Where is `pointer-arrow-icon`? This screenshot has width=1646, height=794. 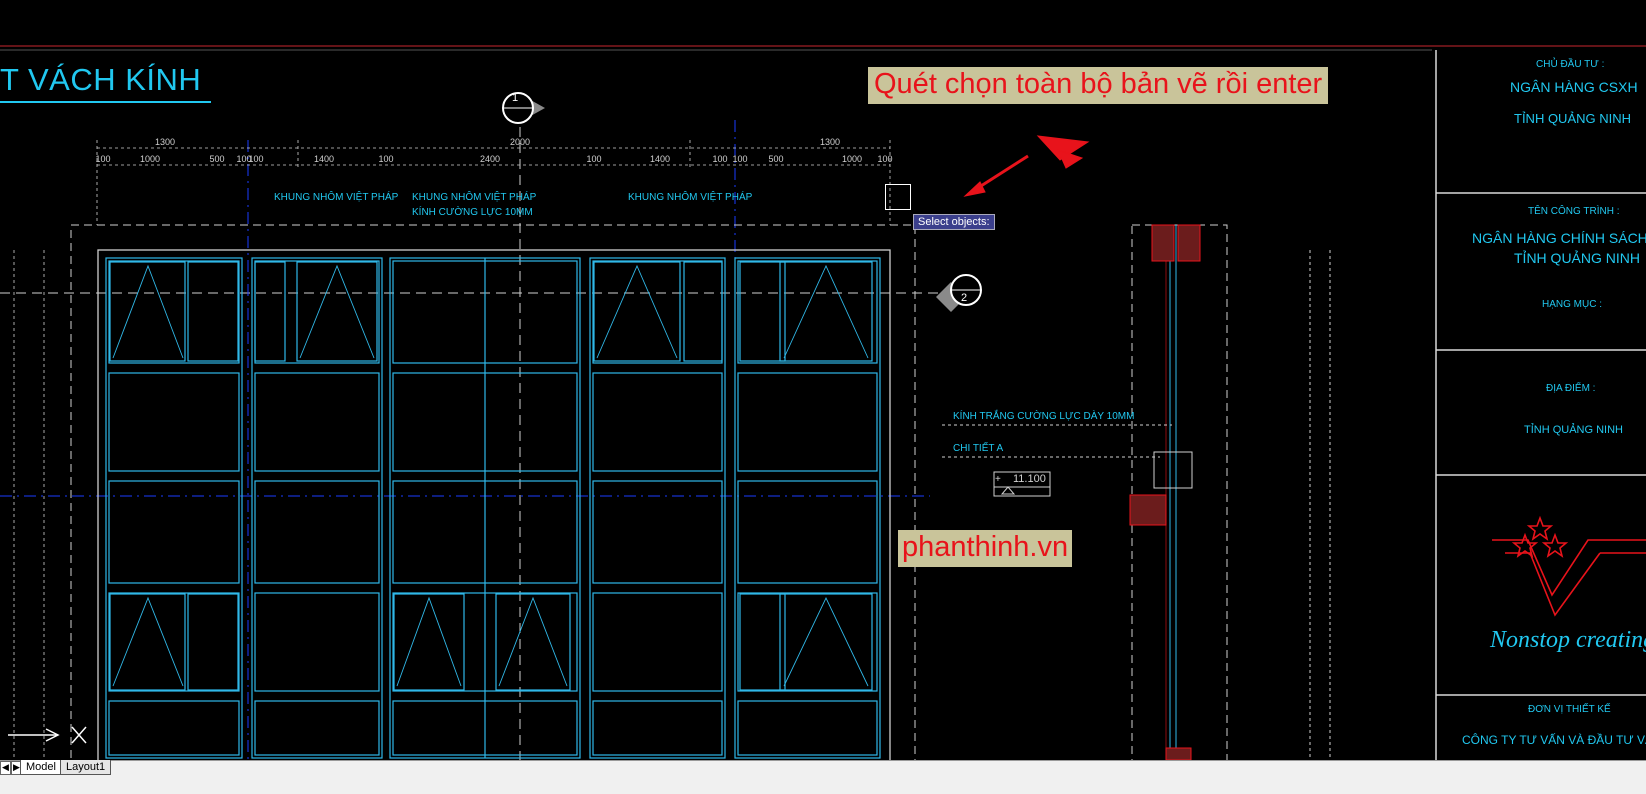
pointer-arrow-icon is located at coordinates (1026, 166).